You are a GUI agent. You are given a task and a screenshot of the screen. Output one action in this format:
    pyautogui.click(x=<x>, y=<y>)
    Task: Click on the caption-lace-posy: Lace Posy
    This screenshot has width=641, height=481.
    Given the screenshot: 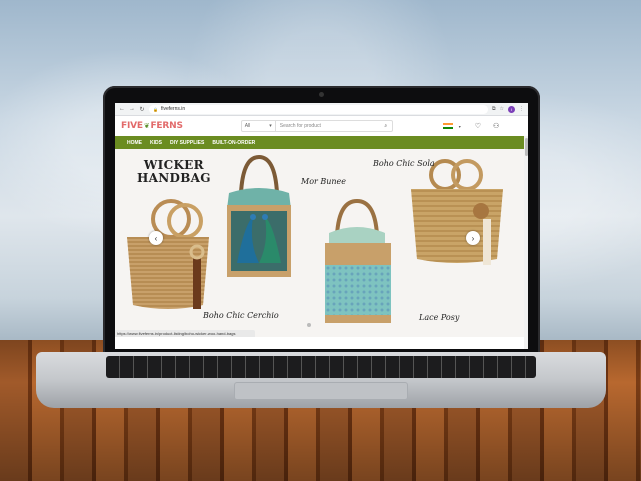 What is the action you would take?
    pyautogui.click(x=439, y=317)
    